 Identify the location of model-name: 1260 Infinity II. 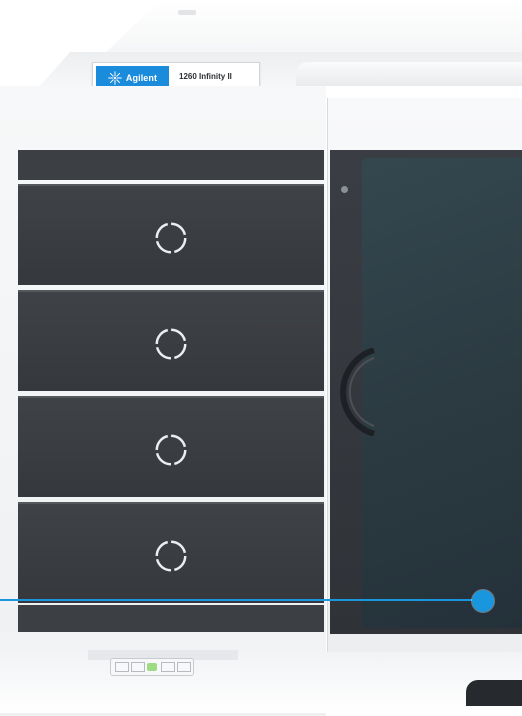
(205, 76).